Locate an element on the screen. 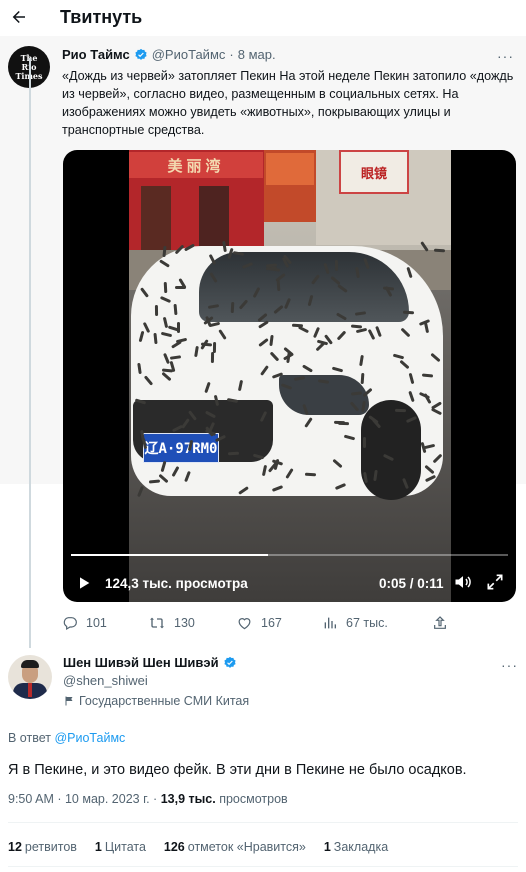 Image resolution: width=526 pixels, height=872 pixels. retweet-count: 130 is located at coordinates (184, 623).